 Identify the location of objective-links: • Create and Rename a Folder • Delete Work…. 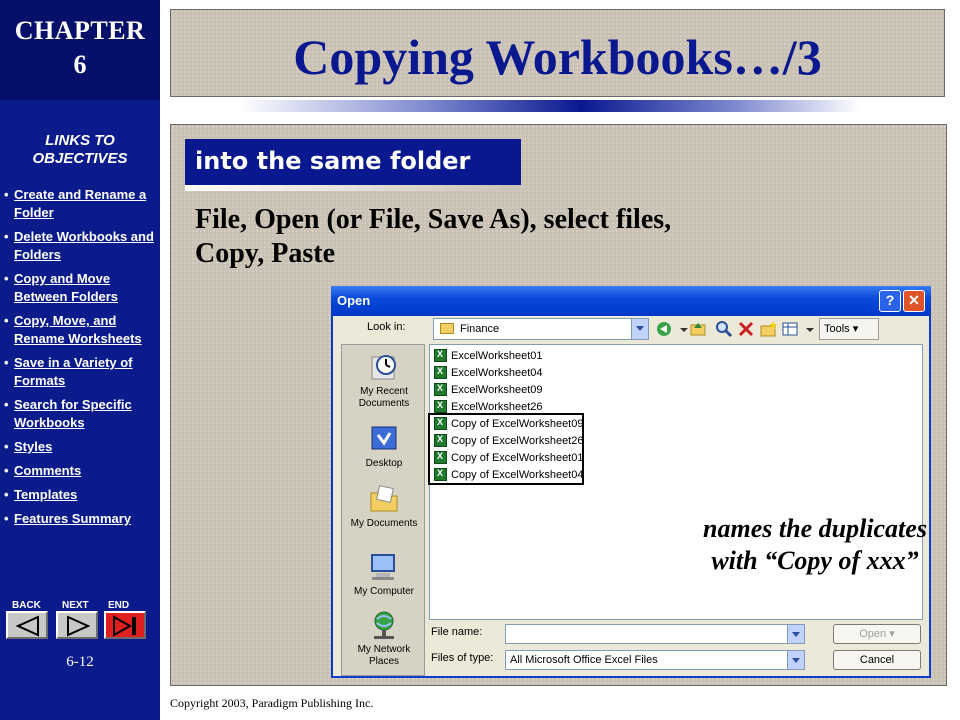
(81, 360).